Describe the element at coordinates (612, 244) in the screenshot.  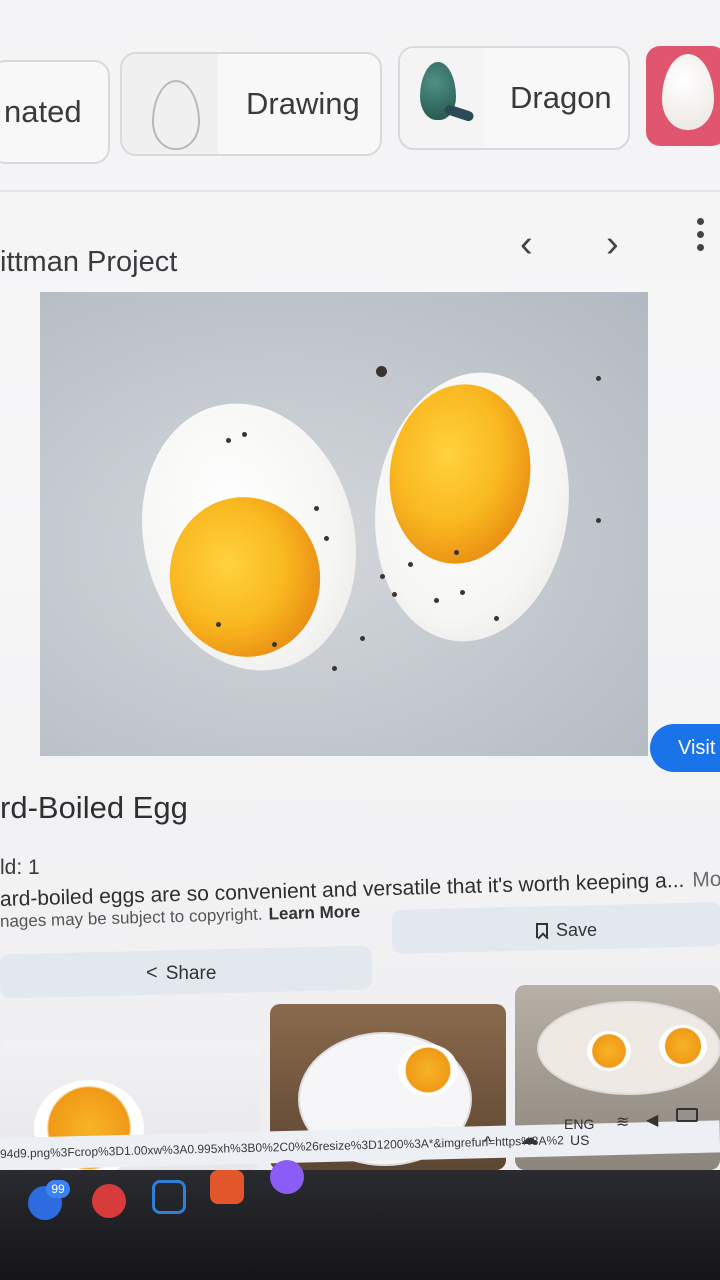
I see `next-icon: ›` at that location.